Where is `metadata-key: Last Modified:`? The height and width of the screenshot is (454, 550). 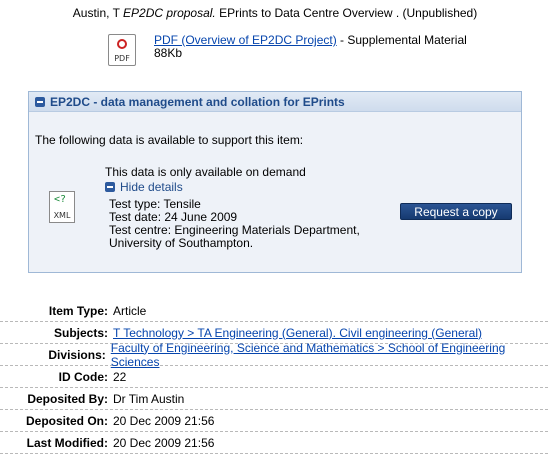
metadata-key: Last Modified: is located at coordinates (67, 442).